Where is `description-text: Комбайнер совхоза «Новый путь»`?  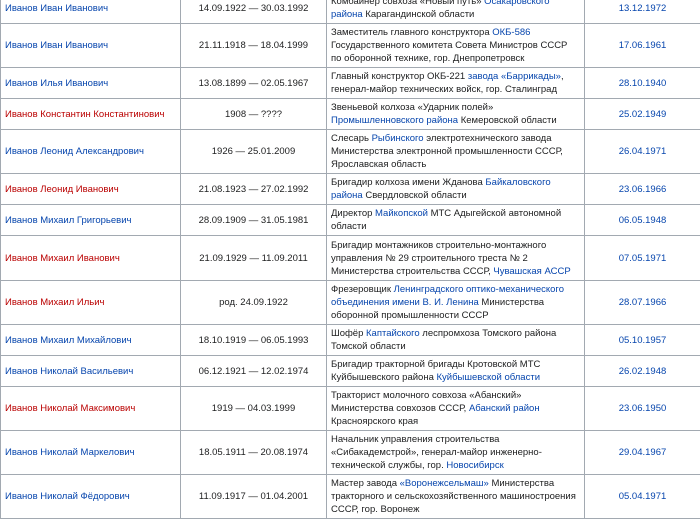 description-text: Комбайнер совхоза «Новый путь» is located at coordinates (407, 3).